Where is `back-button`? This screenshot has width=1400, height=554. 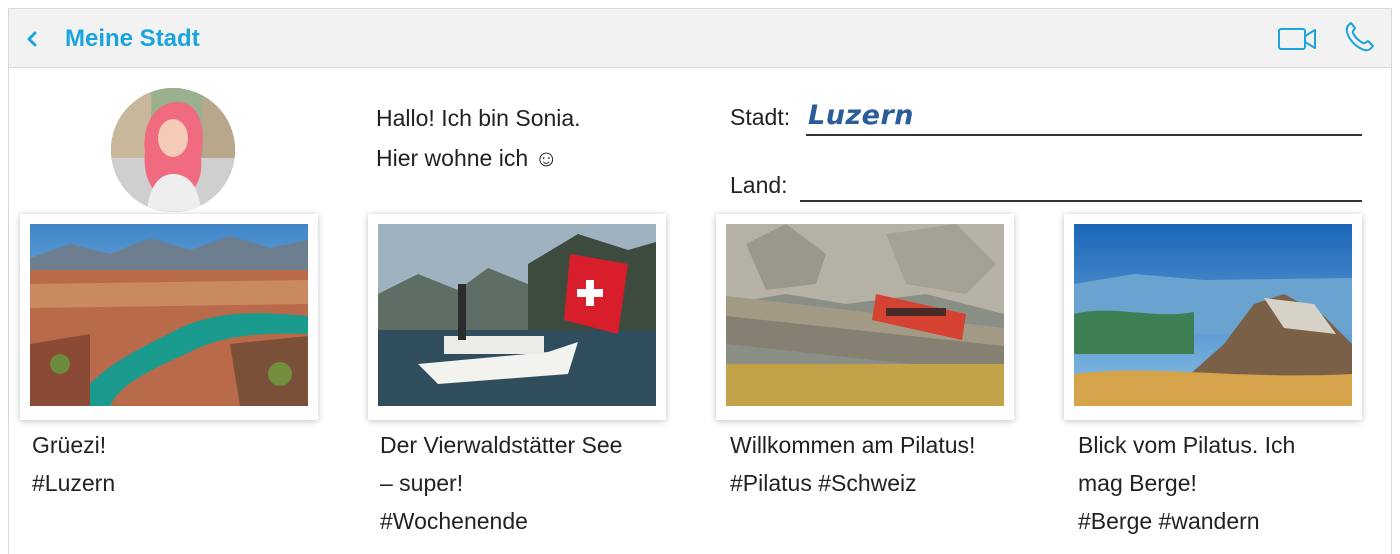
back-button is located at coordinates (38, 38).